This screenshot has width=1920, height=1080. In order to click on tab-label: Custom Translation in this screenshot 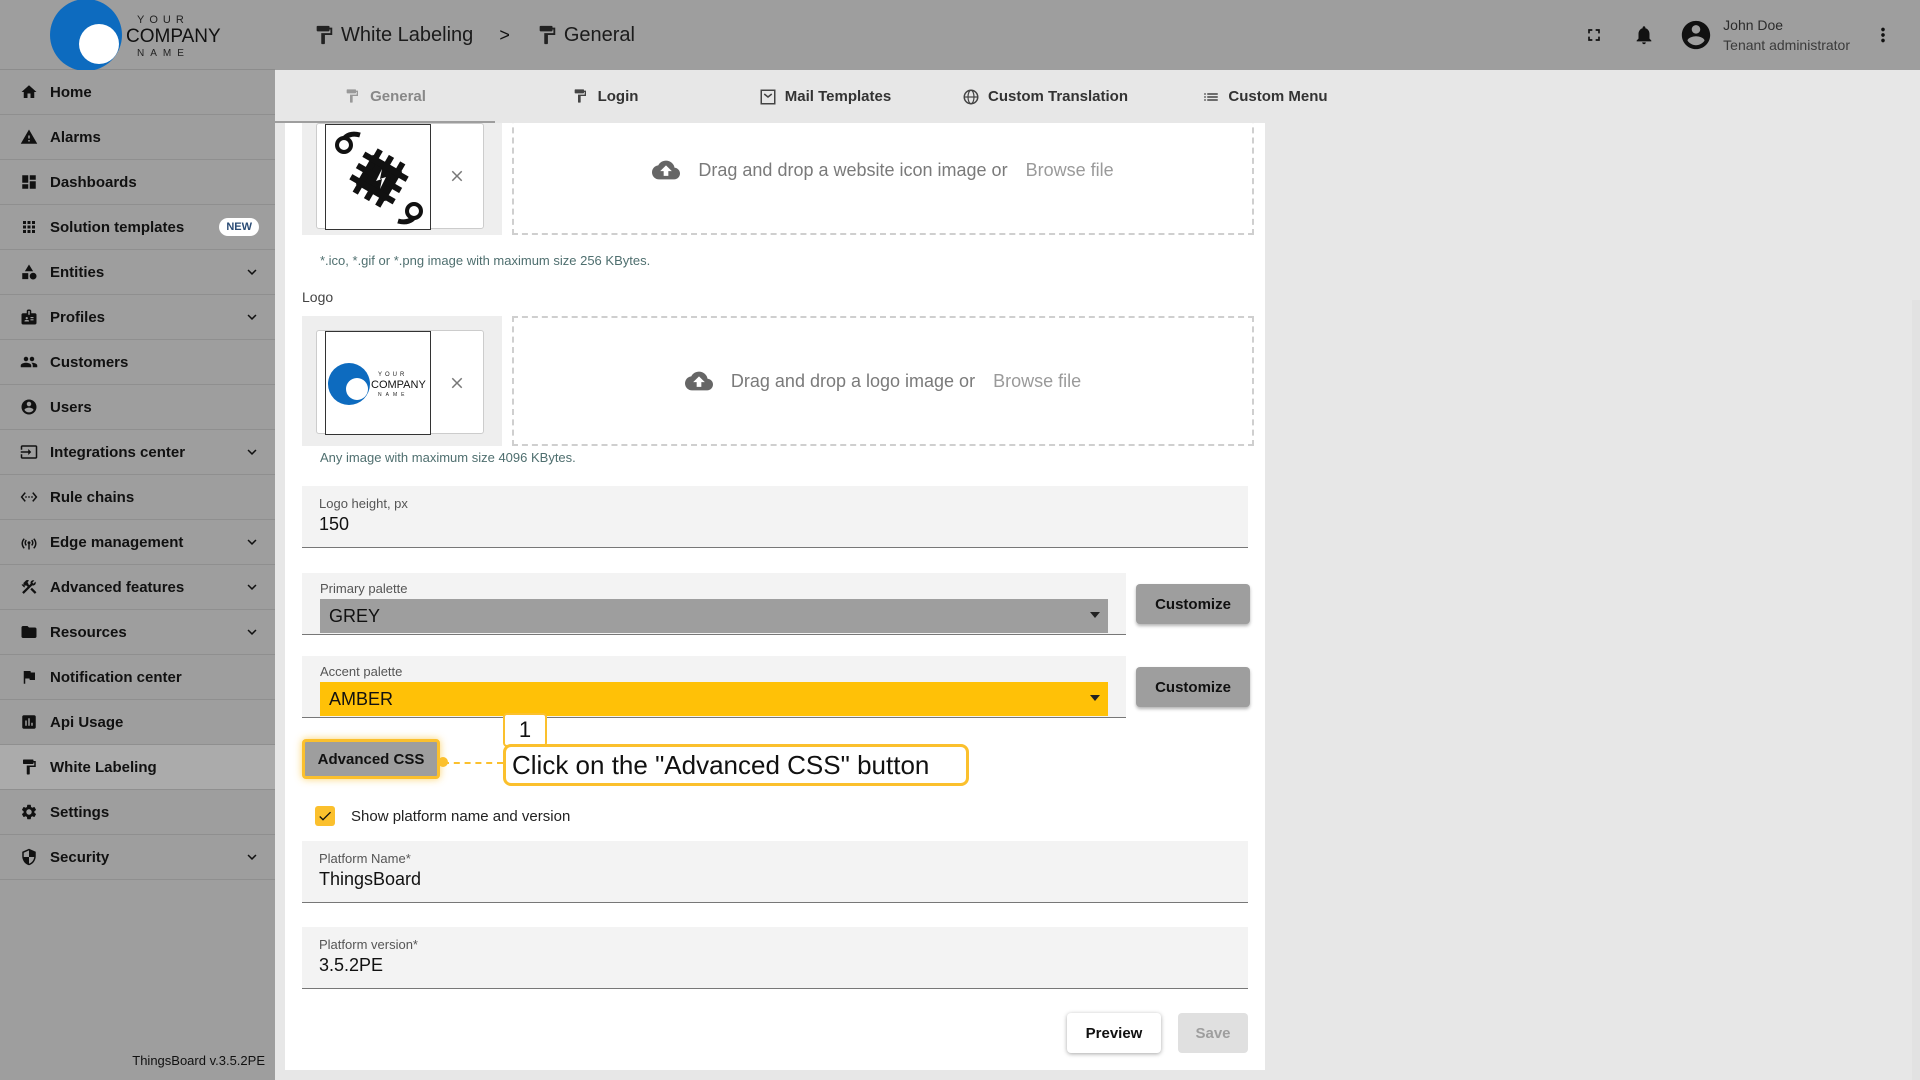, I will do `click(1058, 96)`.